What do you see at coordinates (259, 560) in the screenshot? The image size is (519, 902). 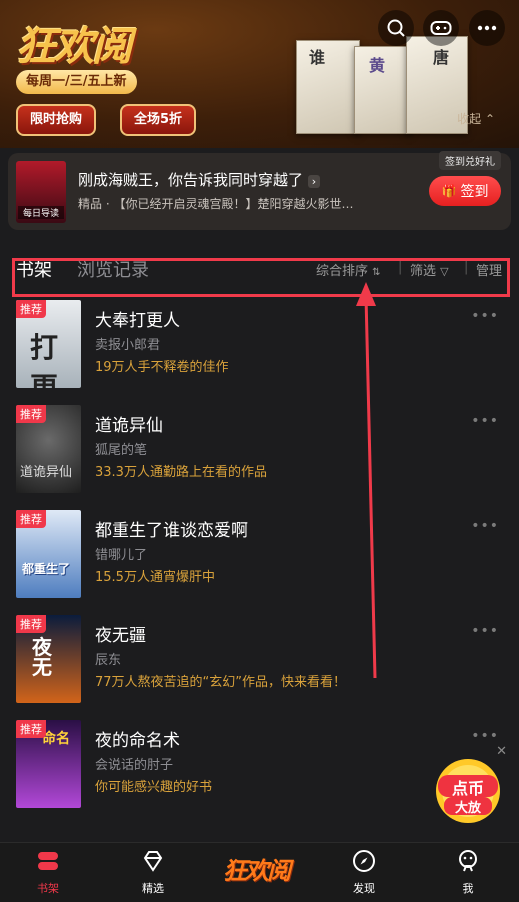 I see `book-item: 都重生了 推荐 都重生了谁谈恋爱啊 错哪儿了 15.5万人通宵爆肝中 •••` at bounding box center [259, 560].